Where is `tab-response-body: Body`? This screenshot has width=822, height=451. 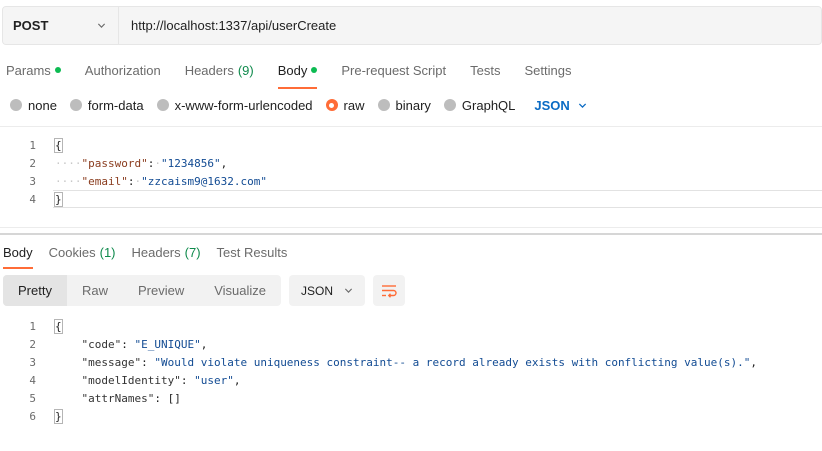 tab-response-body: Body is located at coordinates (18, 254).